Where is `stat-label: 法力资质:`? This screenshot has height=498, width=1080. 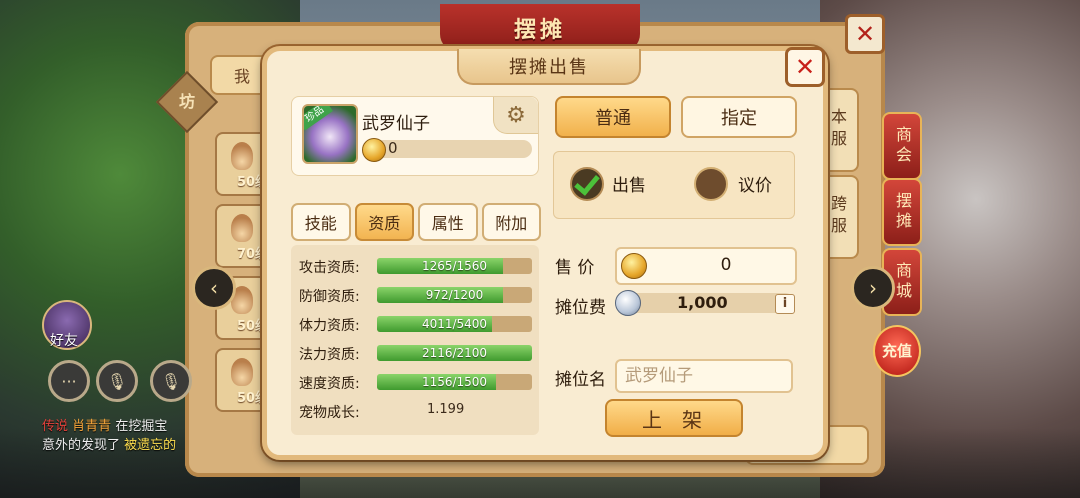
stat-label: 法力资质: is located at coordinates (329, 355).